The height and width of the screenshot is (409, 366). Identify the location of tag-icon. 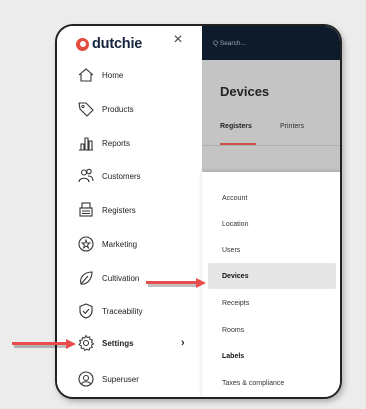
(86, 109).